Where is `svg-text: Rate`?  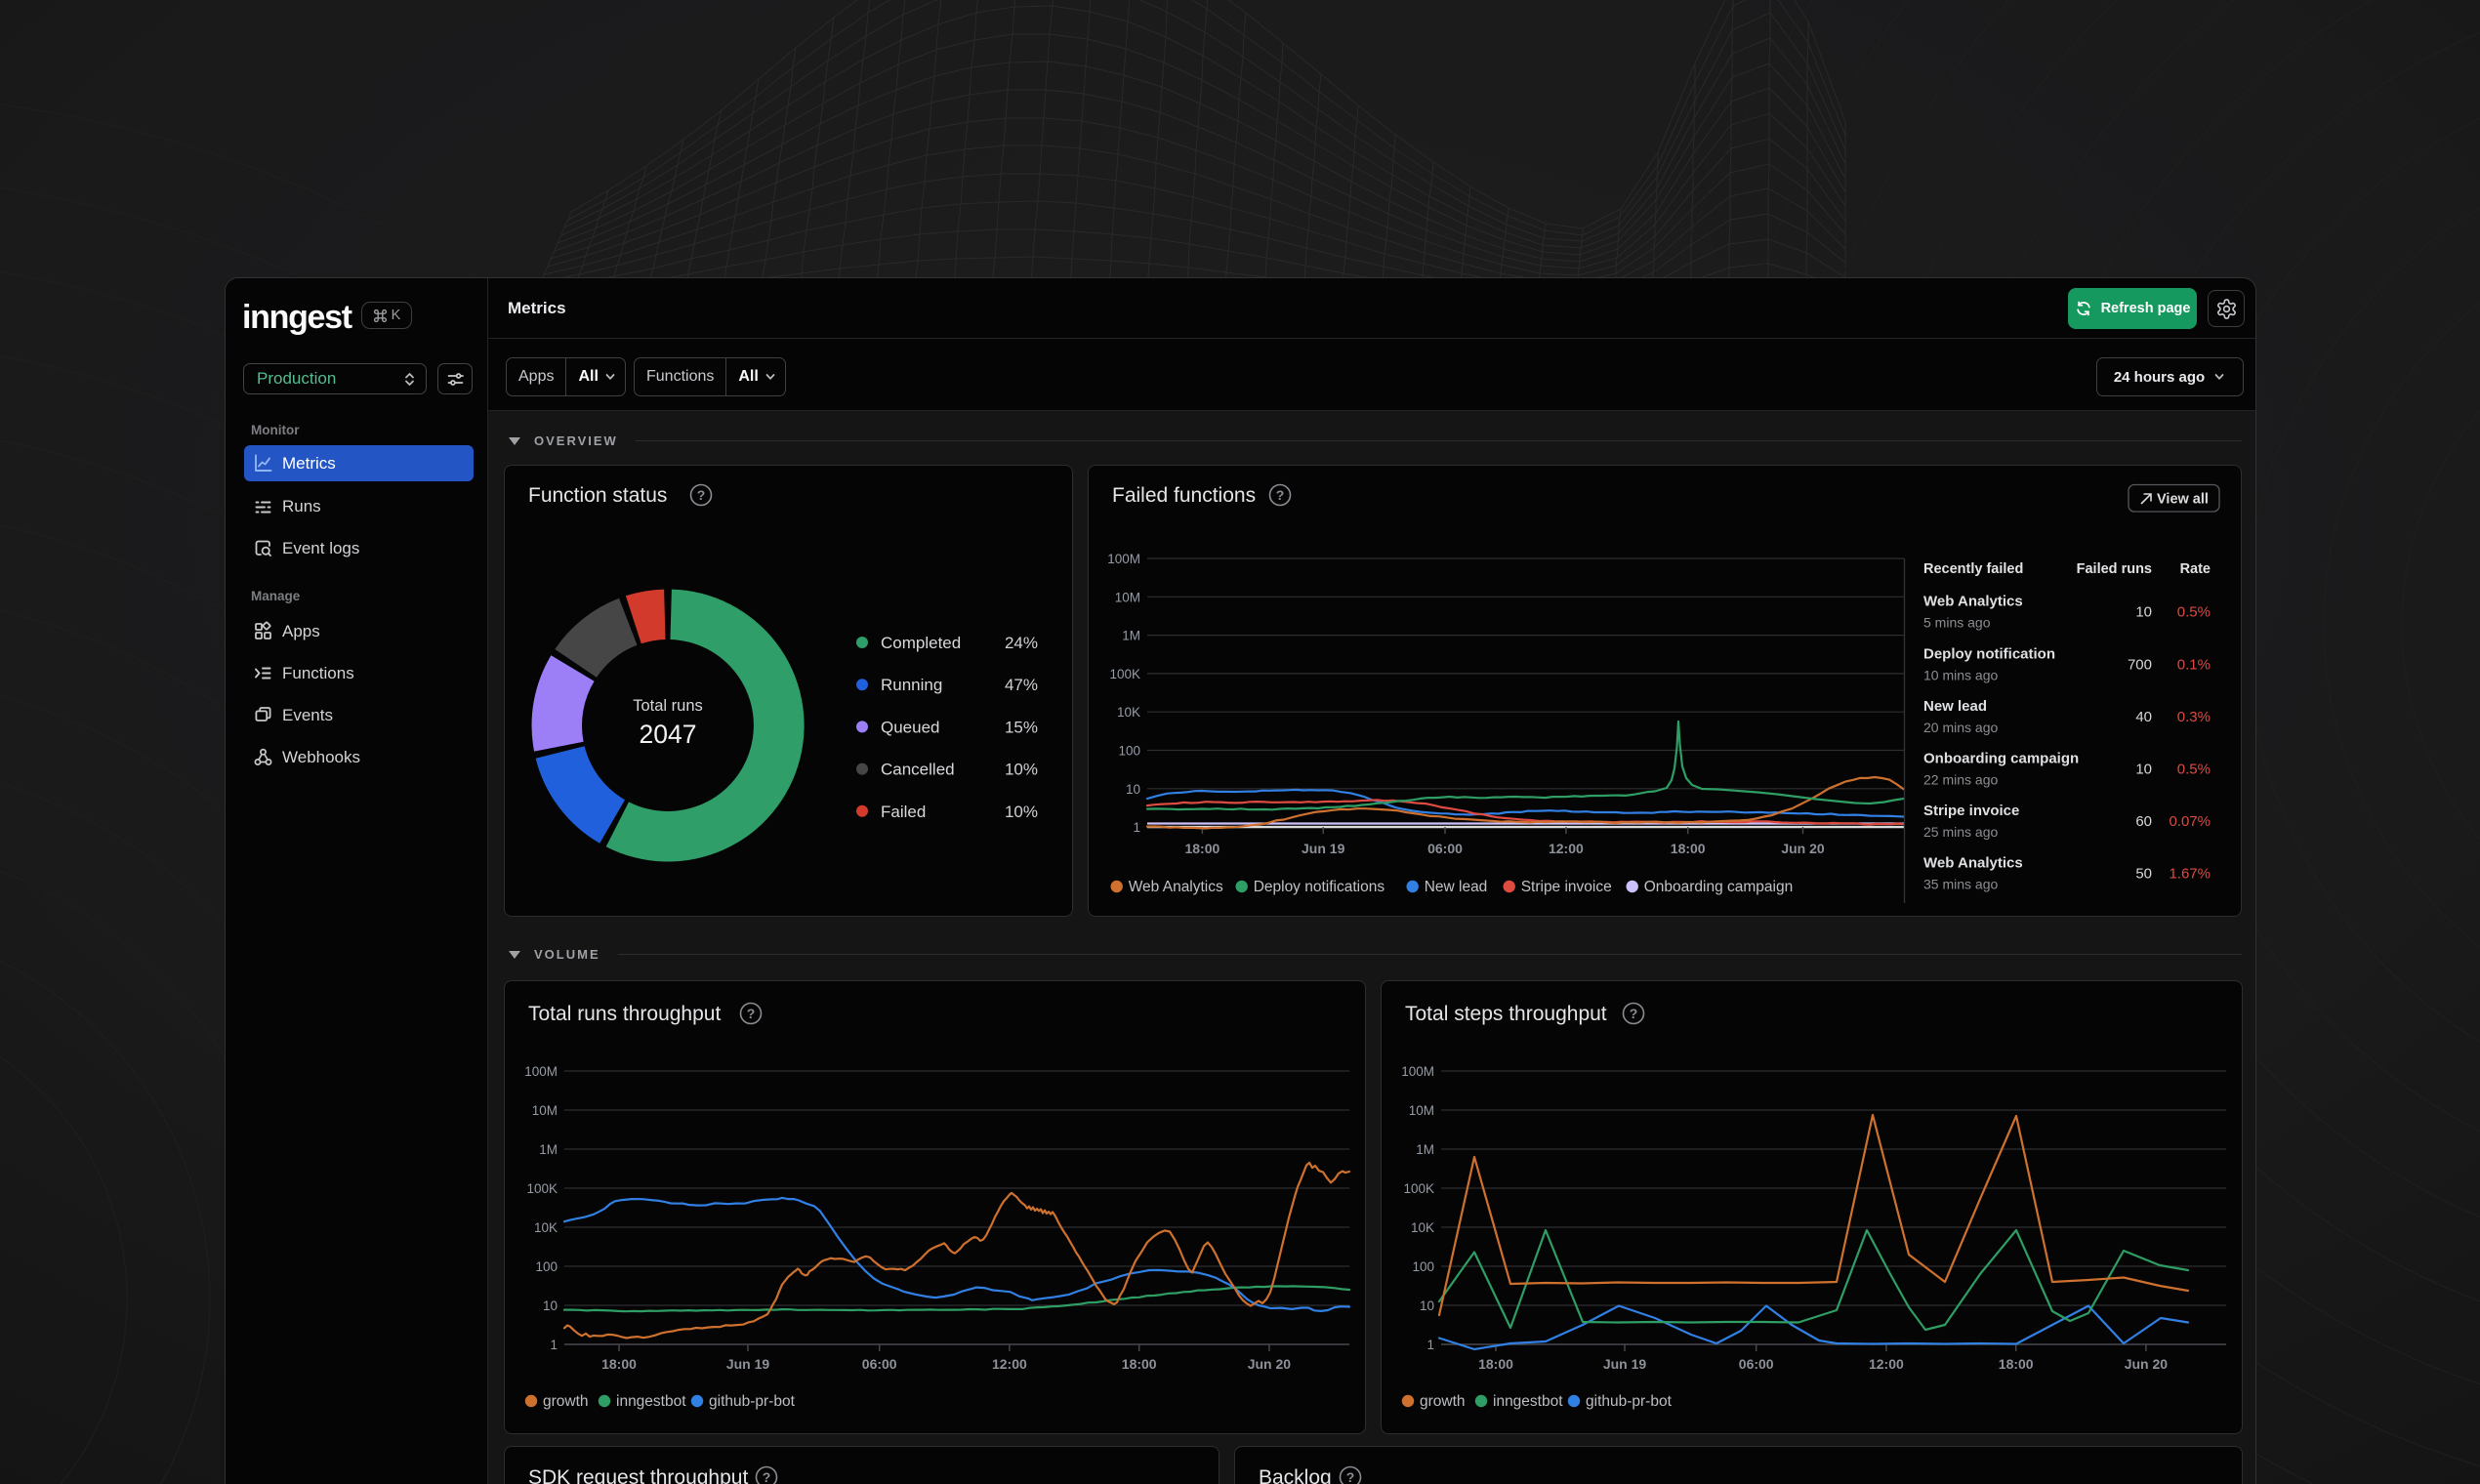
svg-text: Rate is located at coordinates (2195, 569).